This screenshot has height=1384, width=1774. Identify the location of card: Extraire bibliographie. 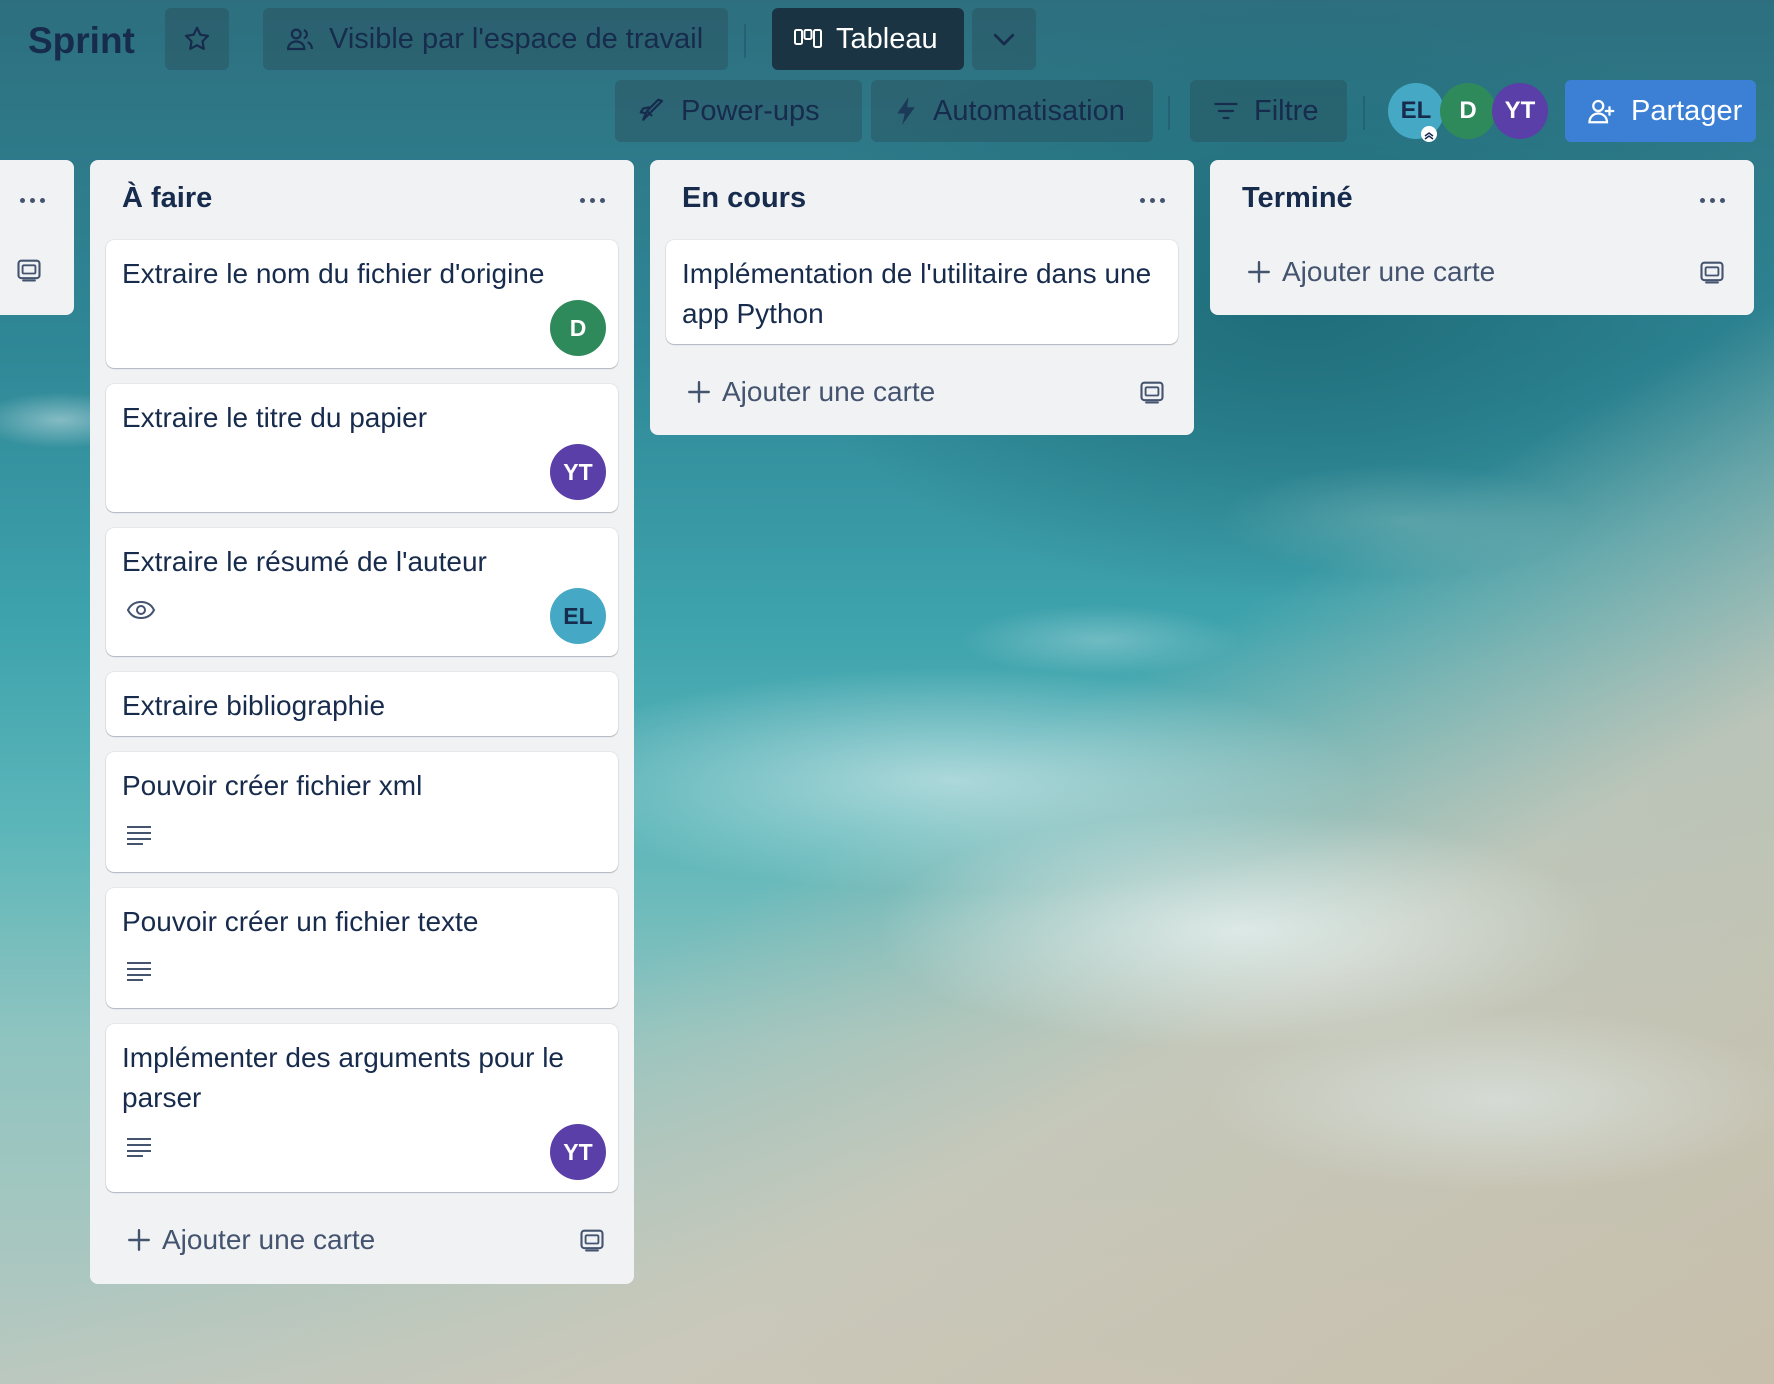
(362, 704).